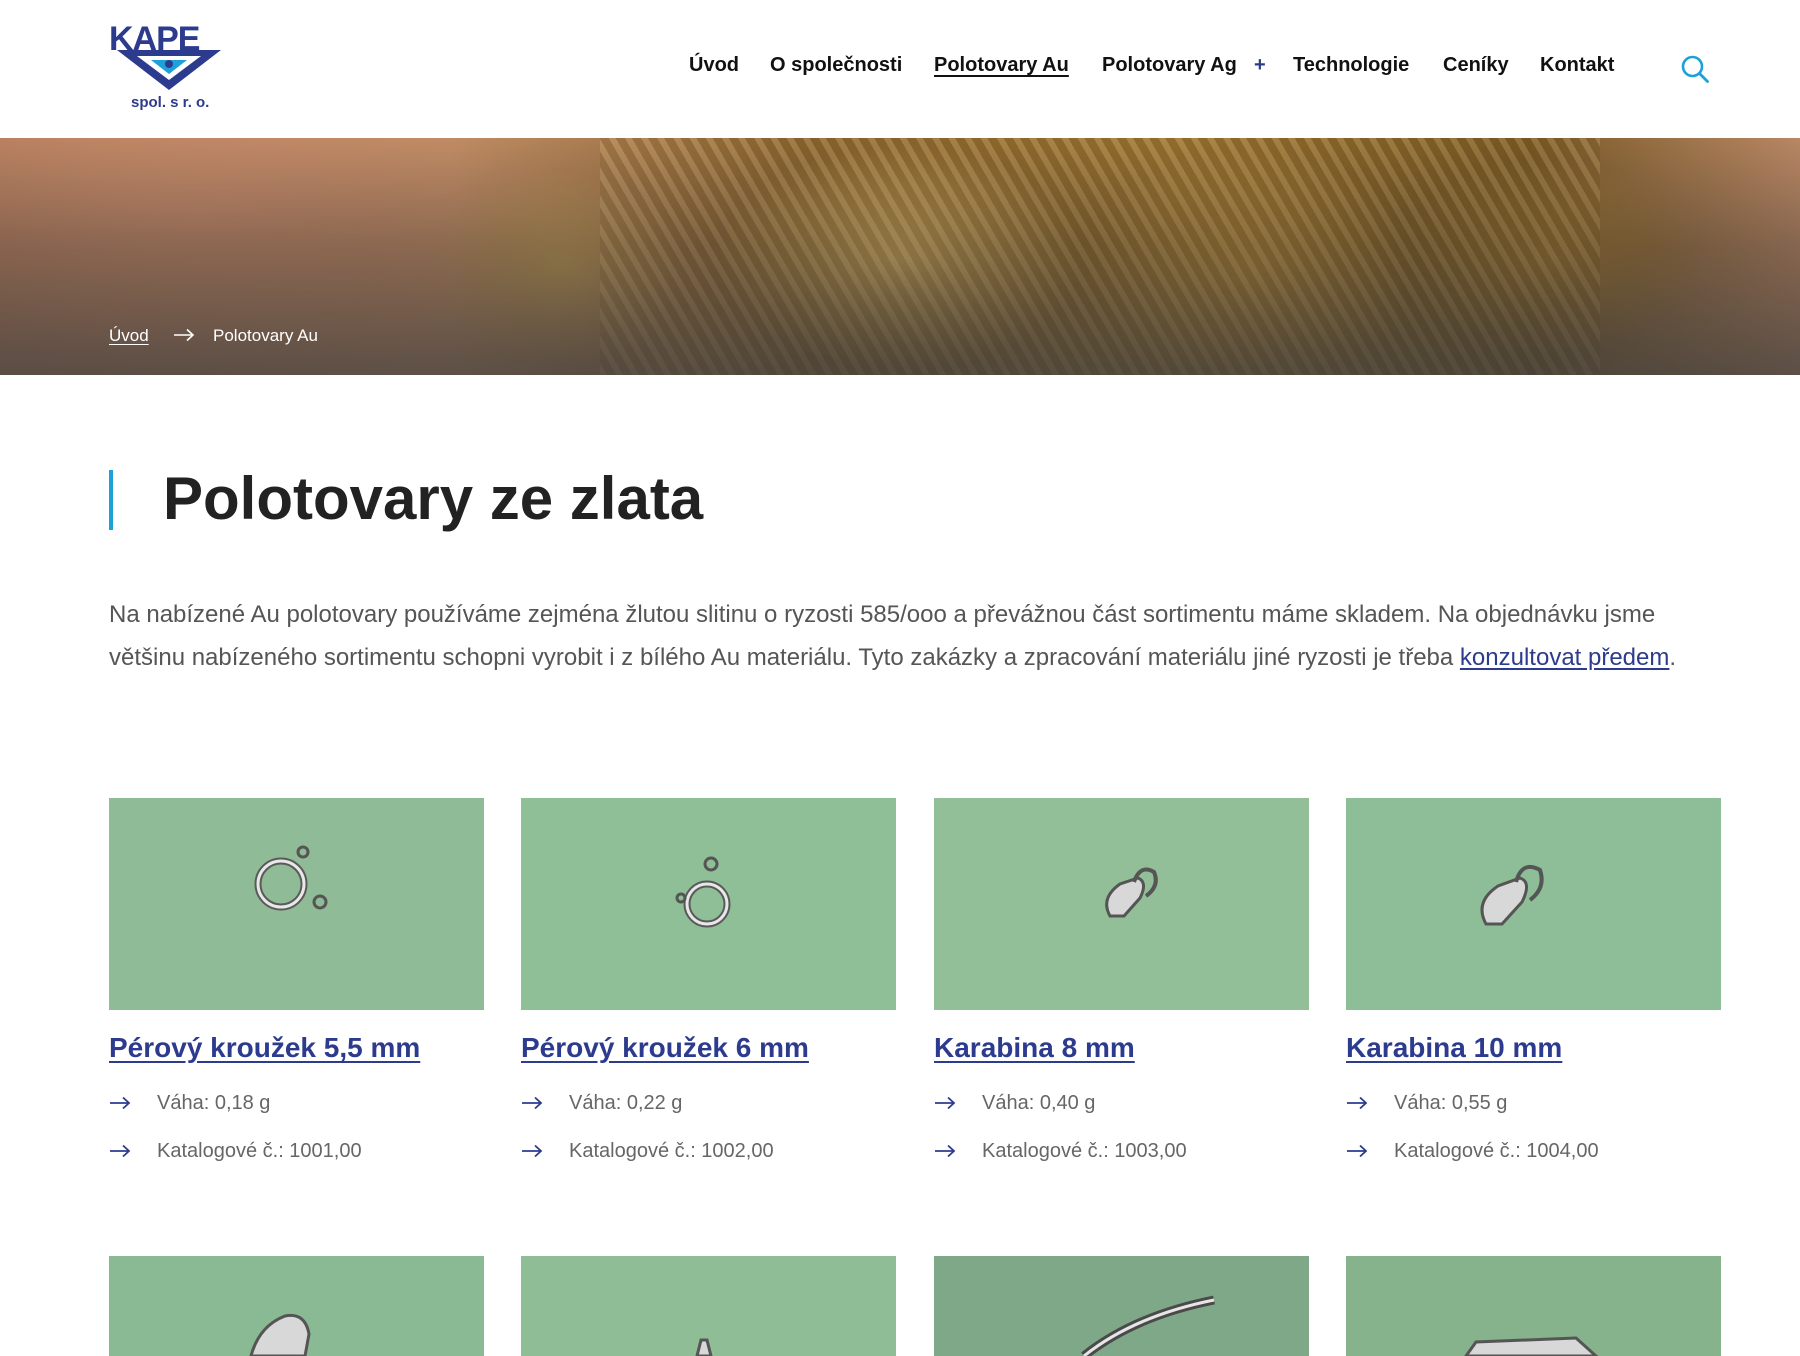 The height and width of the screenshot is (1356, 1800). I want to click on nav-item-kontakt: Kontakt, so click(1577, 65).